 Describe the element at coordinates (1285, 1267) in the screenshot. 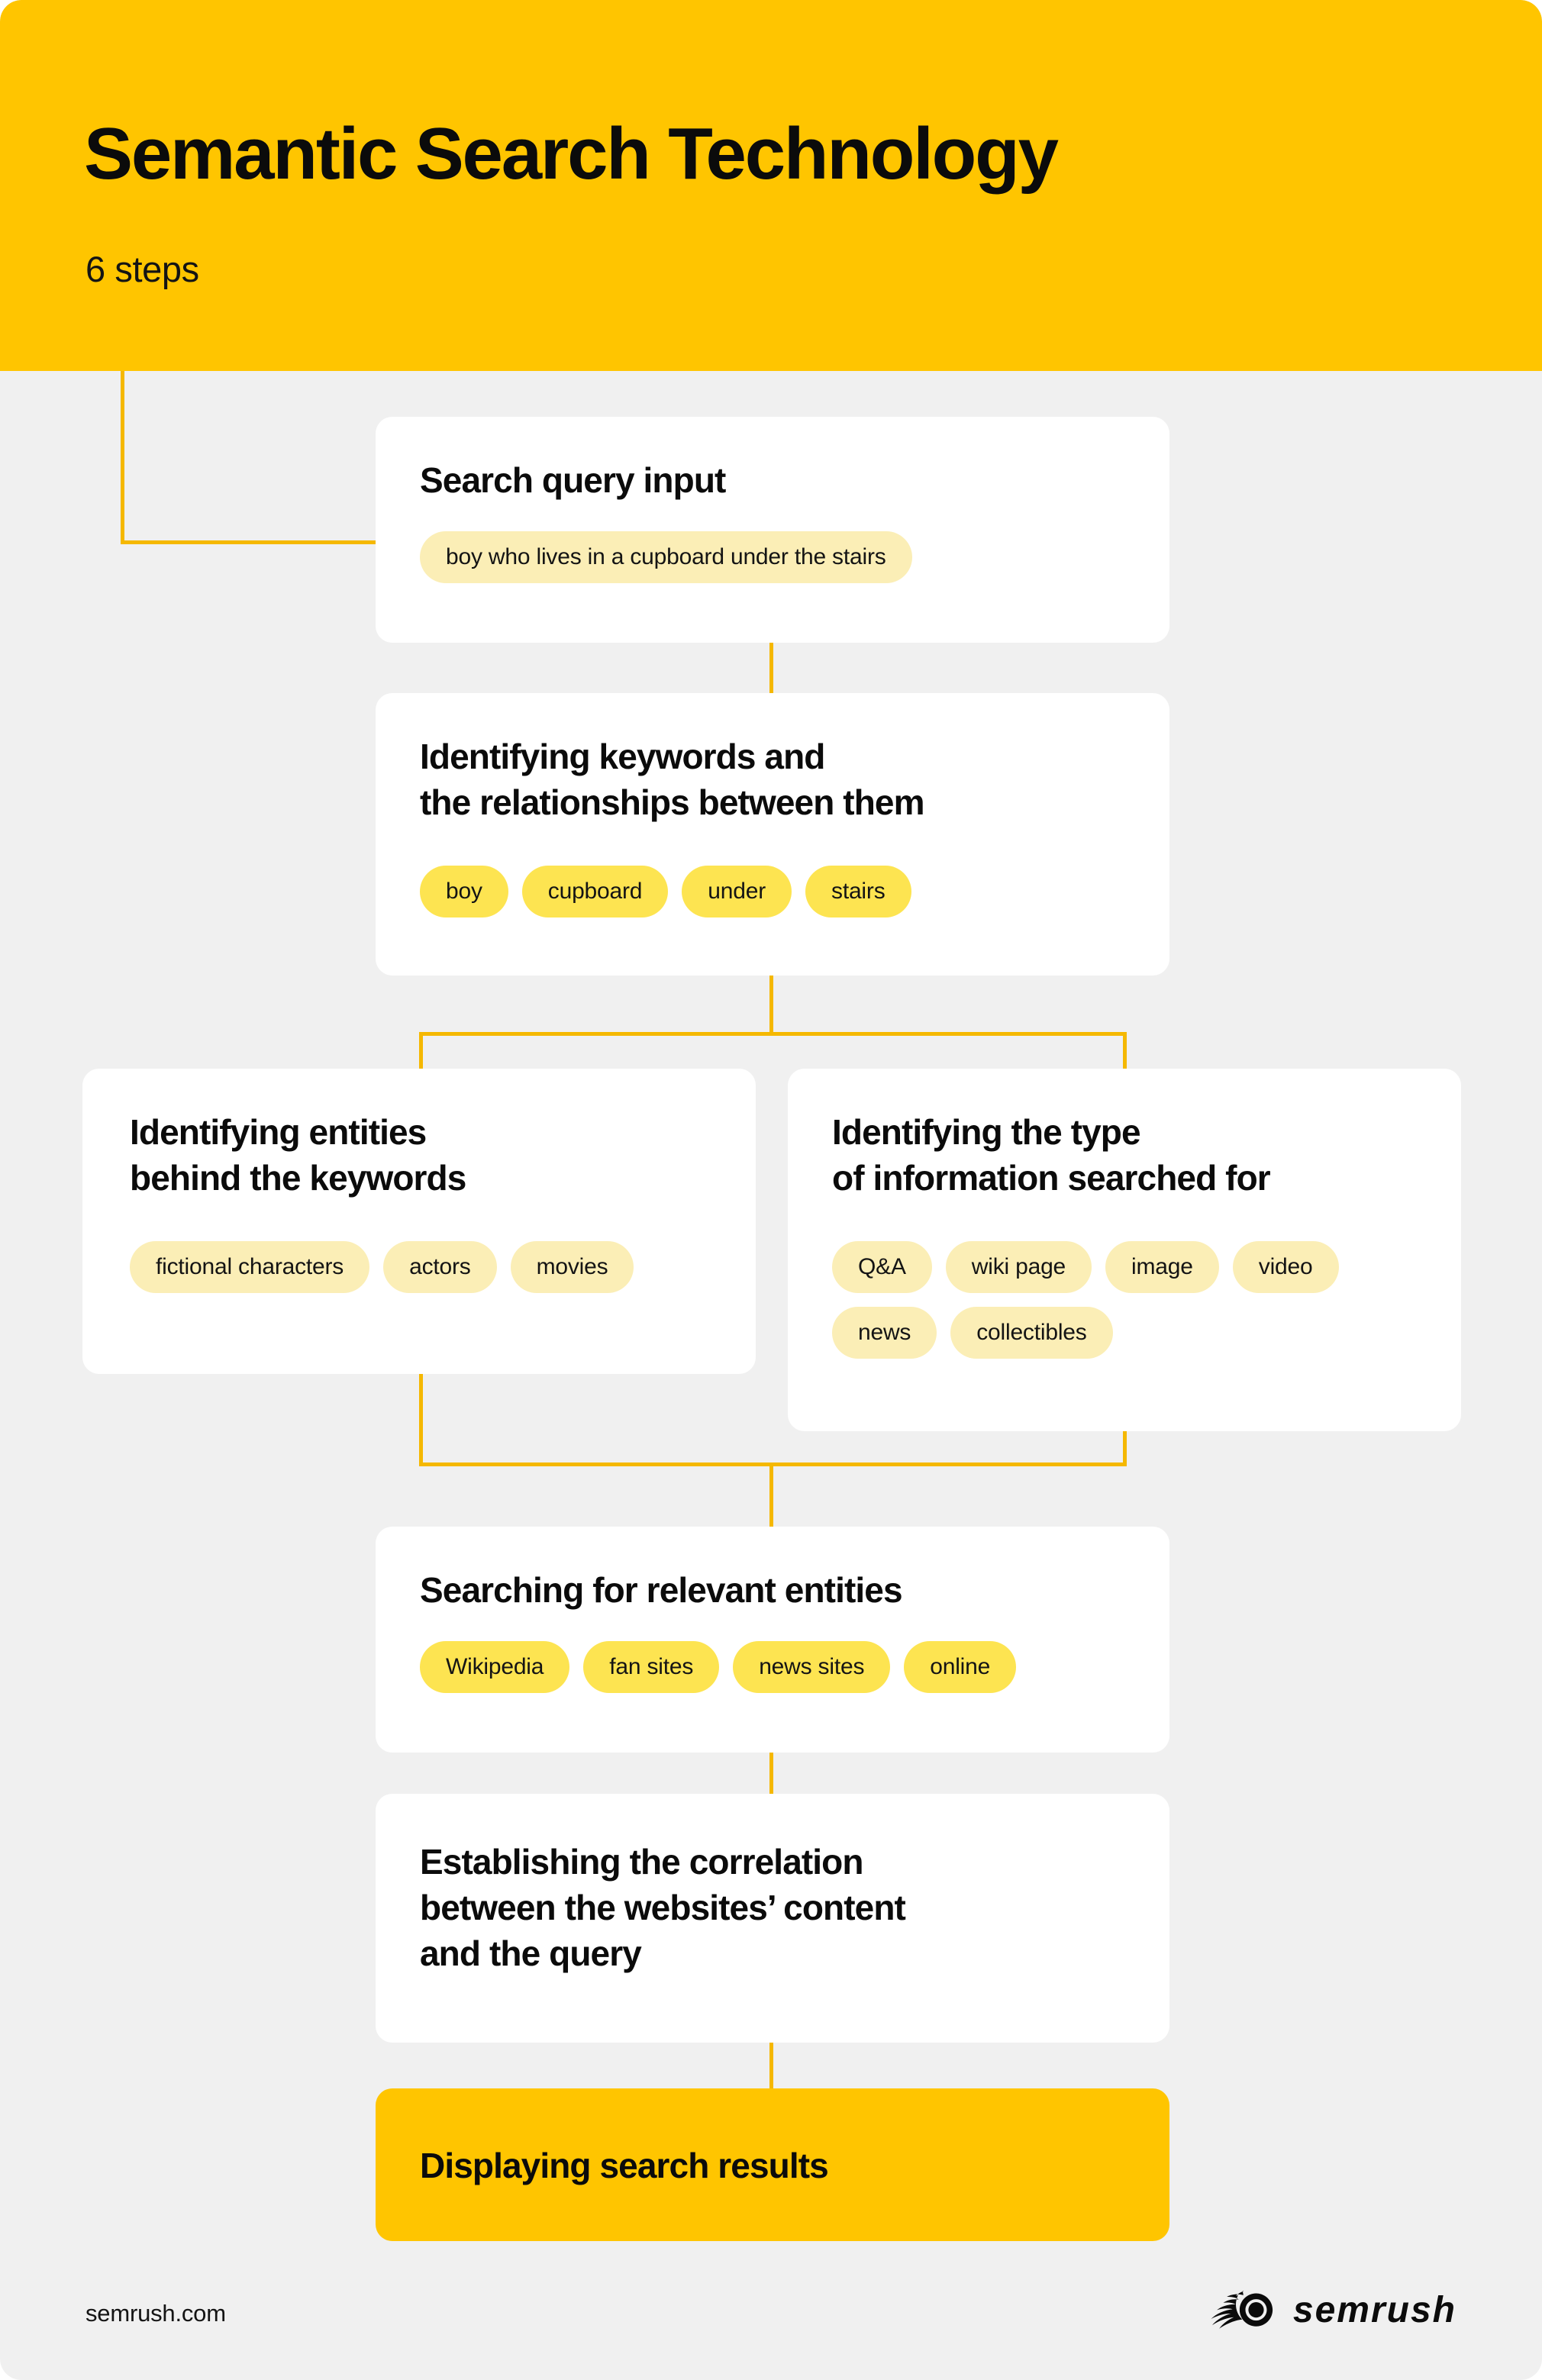

I see `pill-item: video` at that location.